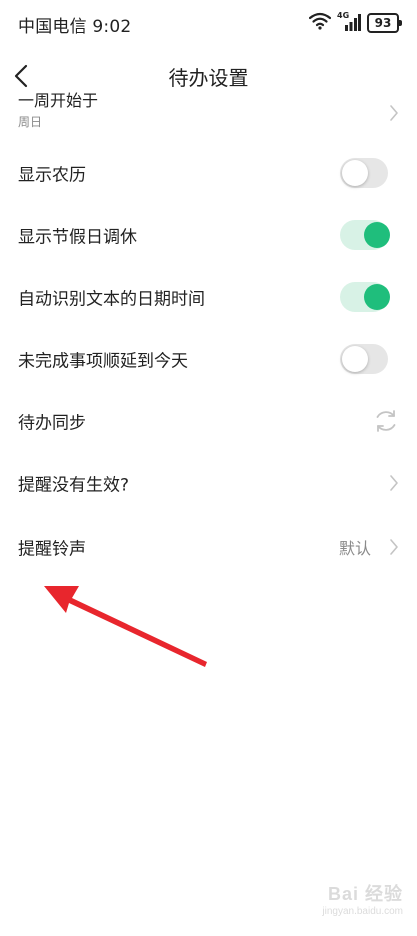  I want to click on setting-label: 显示节假日调休, so click(77, 237).